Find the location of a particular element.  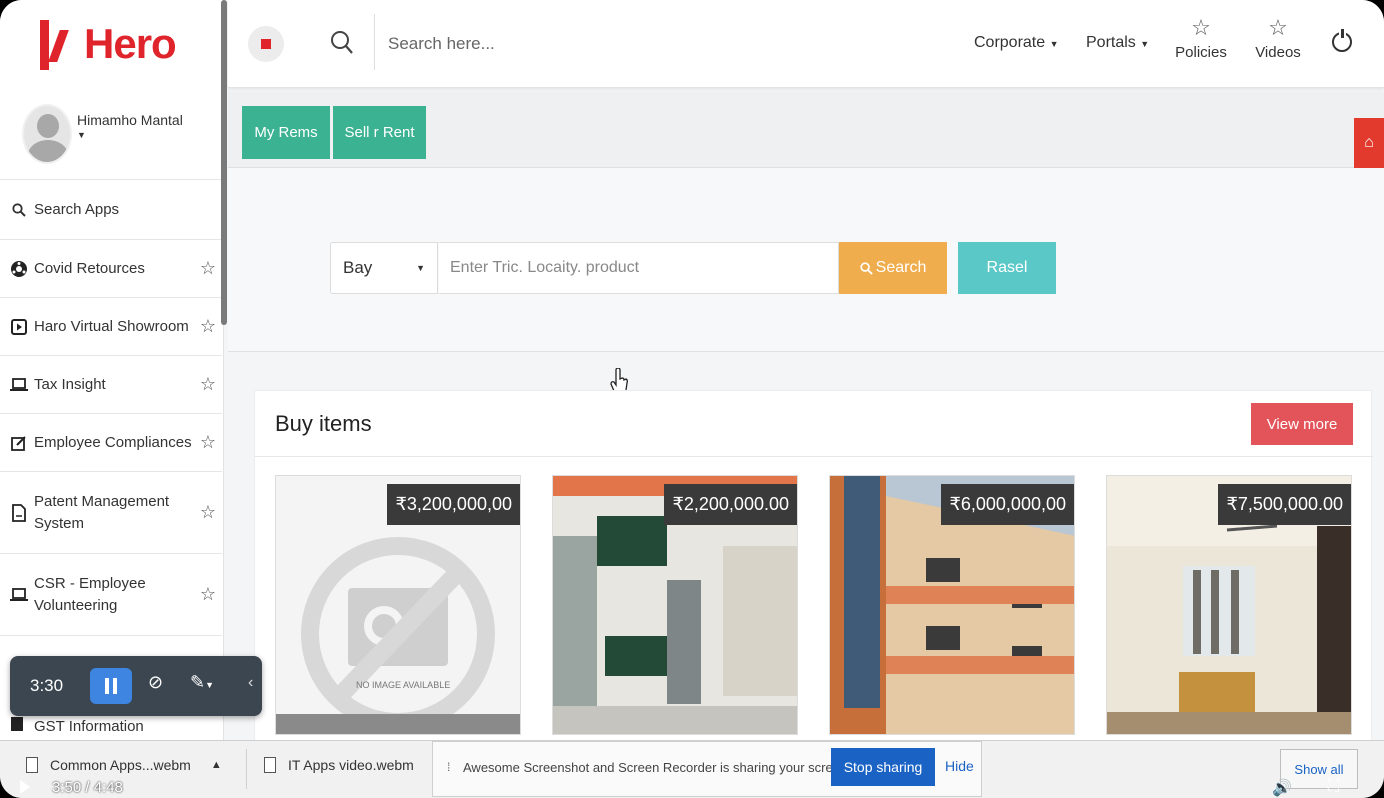

hide-button: Hide is located at coordinates (959, 766).